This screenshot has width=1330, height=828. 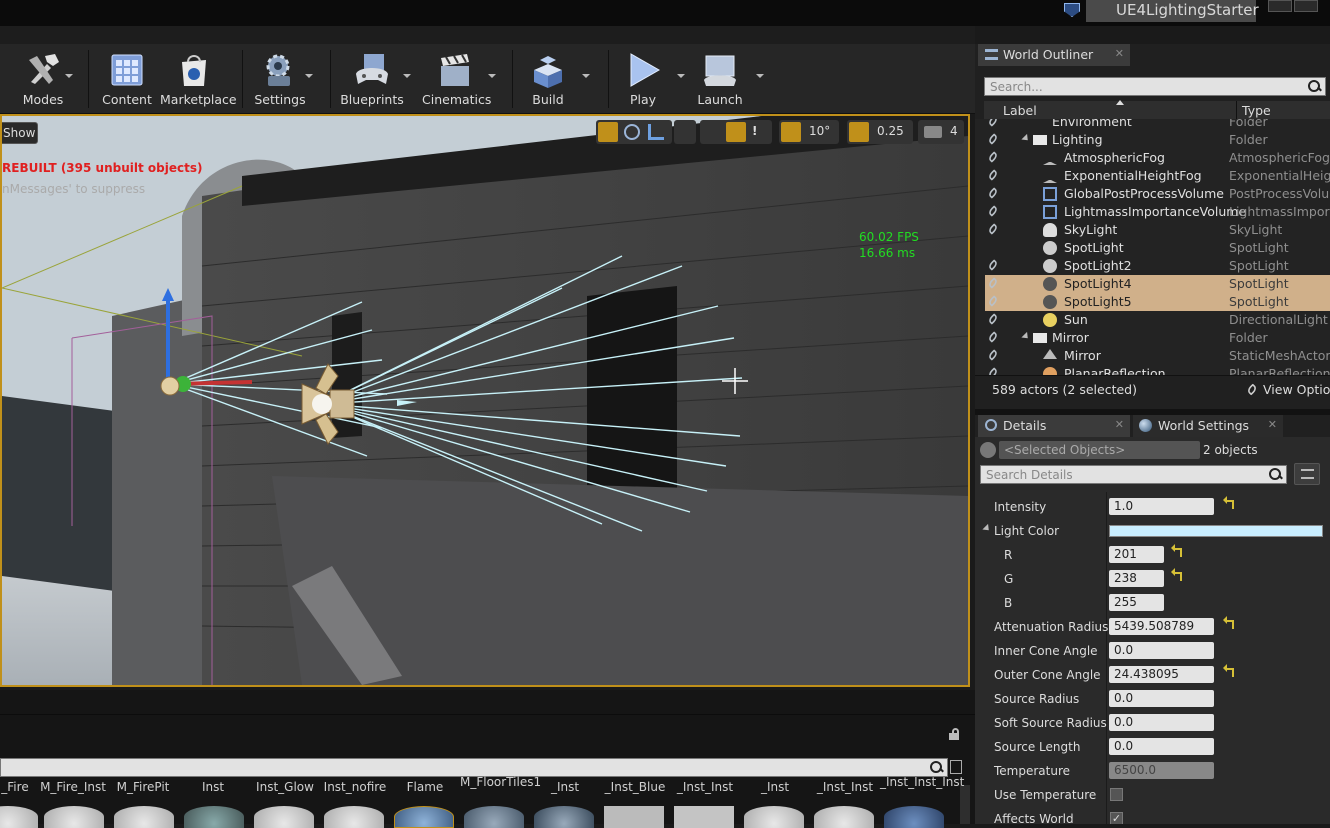 I want to click on outliner-row: PlanarReflection PlanarReflection, so click(x=1152, y=370).